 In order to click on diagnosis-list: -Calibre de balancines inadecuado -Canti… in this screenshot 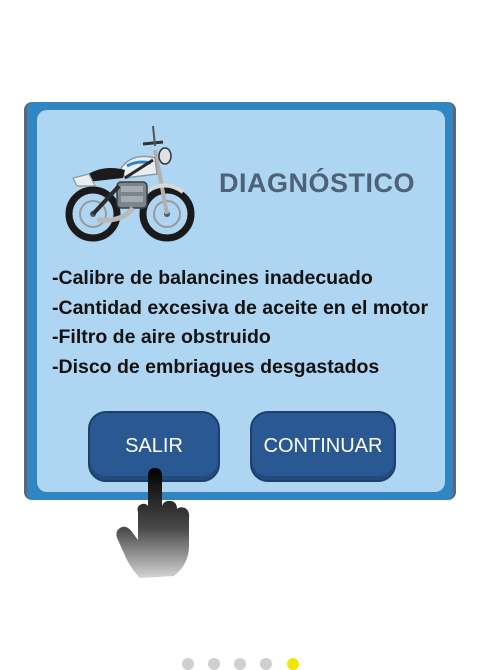, I will do `click(246, 323)`.